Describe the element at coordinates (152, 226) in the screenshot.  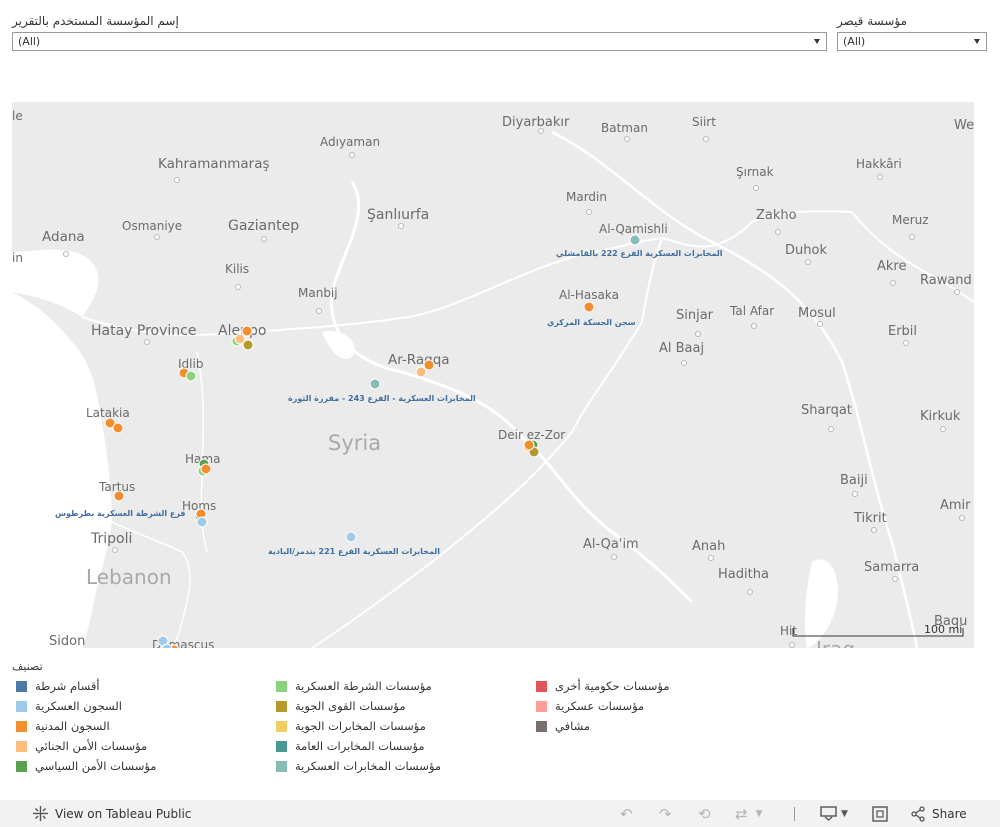
I see `place-label: Osmaniye` at that location.